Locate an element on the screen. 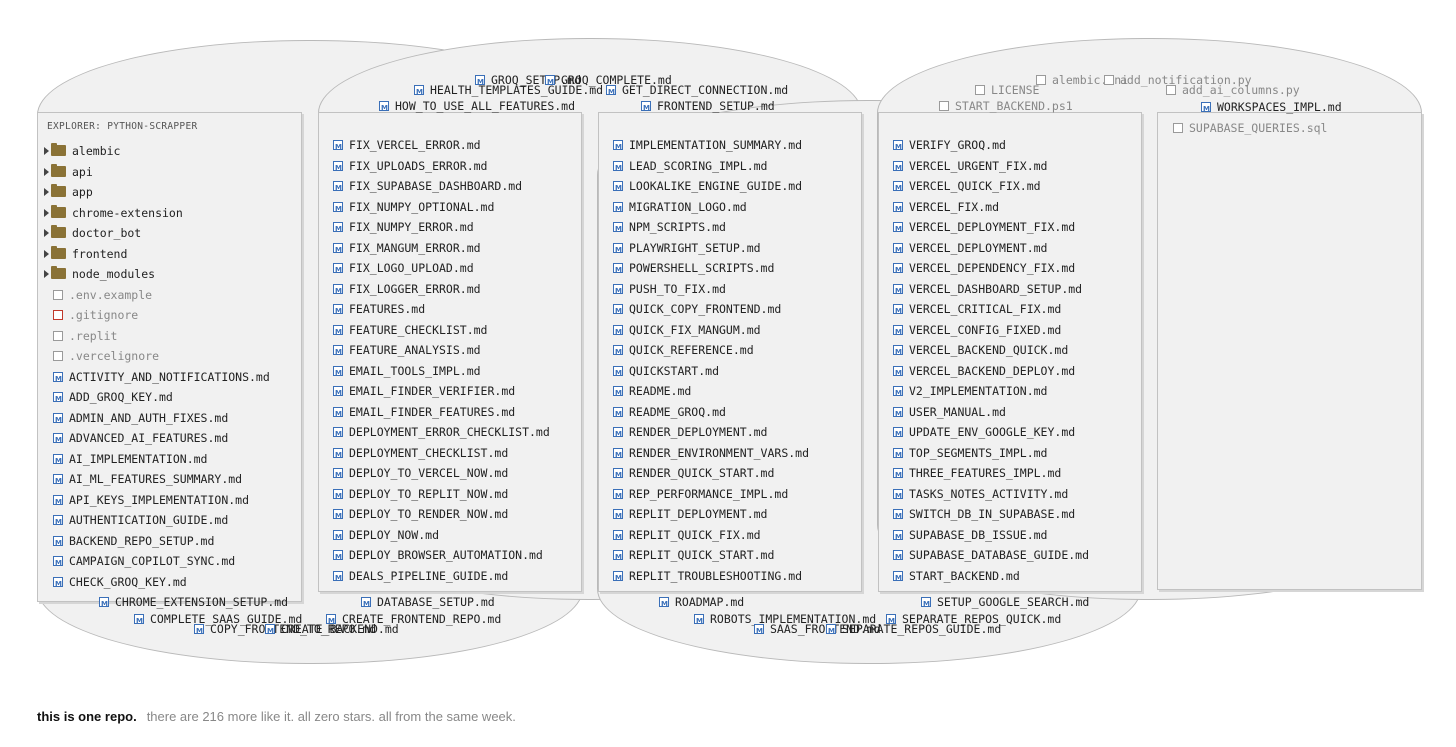  file-item: ADD_GROQ_KEY.md is located at coordinates (113, 398).